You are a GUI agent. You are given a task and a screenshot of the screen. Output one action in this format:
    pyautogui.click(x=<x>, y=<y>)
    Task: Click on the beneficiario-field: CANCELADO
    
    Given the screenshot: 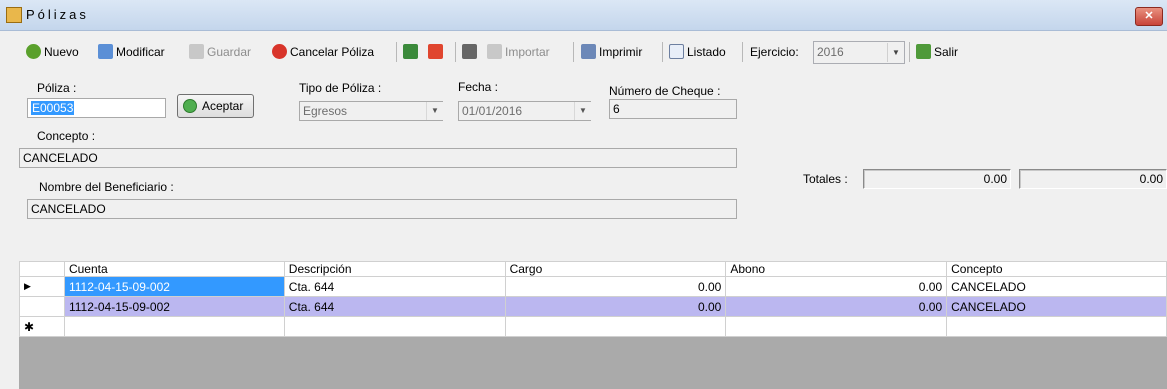 What is the action you would take?
    pyautogui.click(x=382, y=209)
    